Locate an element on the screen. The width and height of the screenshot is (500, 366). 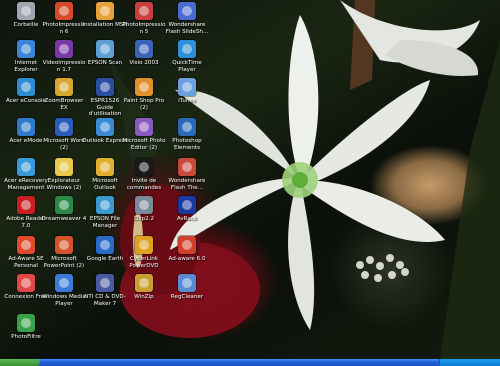
acer-econsole-icon is located at coordinates (26, 87).